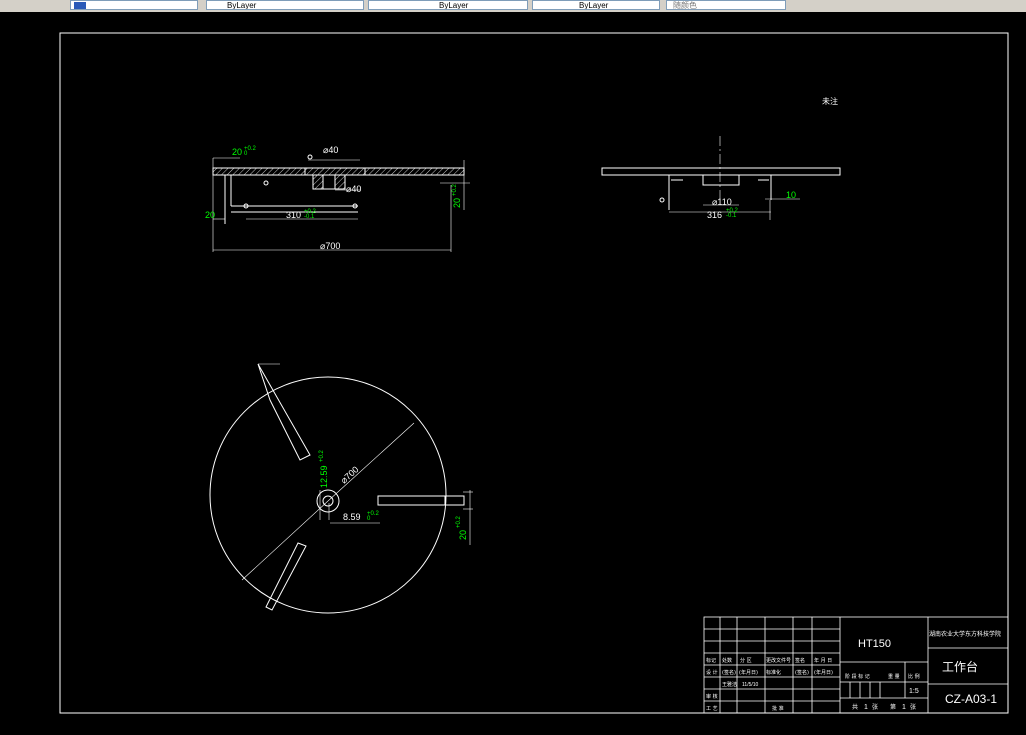 The height and width of the screenshot is (735, 1026). I want to click on side-view-dimensions: ⌀110 316 +0.2 -0.1 10, so click(751, 205).